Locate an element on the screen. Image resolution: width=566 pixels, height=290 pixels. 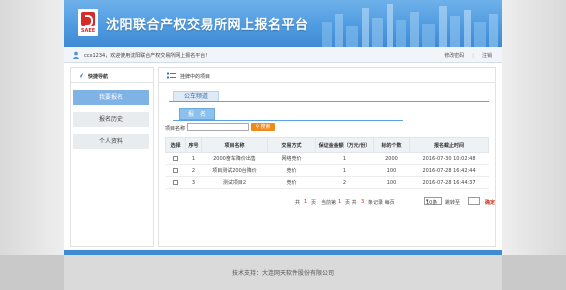
search-button-label: 搜索 is located at coordinates (265, 127).